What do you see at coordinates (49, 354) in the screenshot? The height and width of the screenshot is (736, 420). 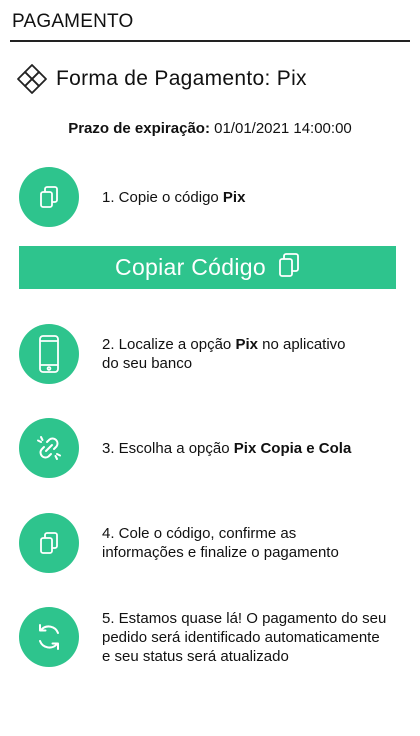 I see `phone-icon` at bounding box center [49, 354].